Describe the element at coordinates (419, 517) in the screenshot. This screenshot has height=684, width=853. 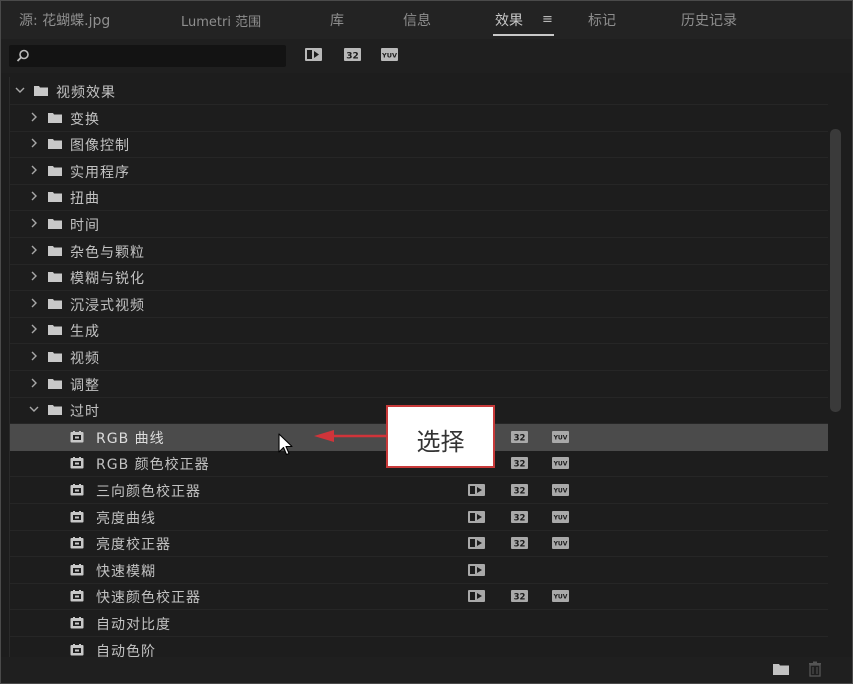
I see `effect-row: 亮度曲线 32 YUV` at that location.